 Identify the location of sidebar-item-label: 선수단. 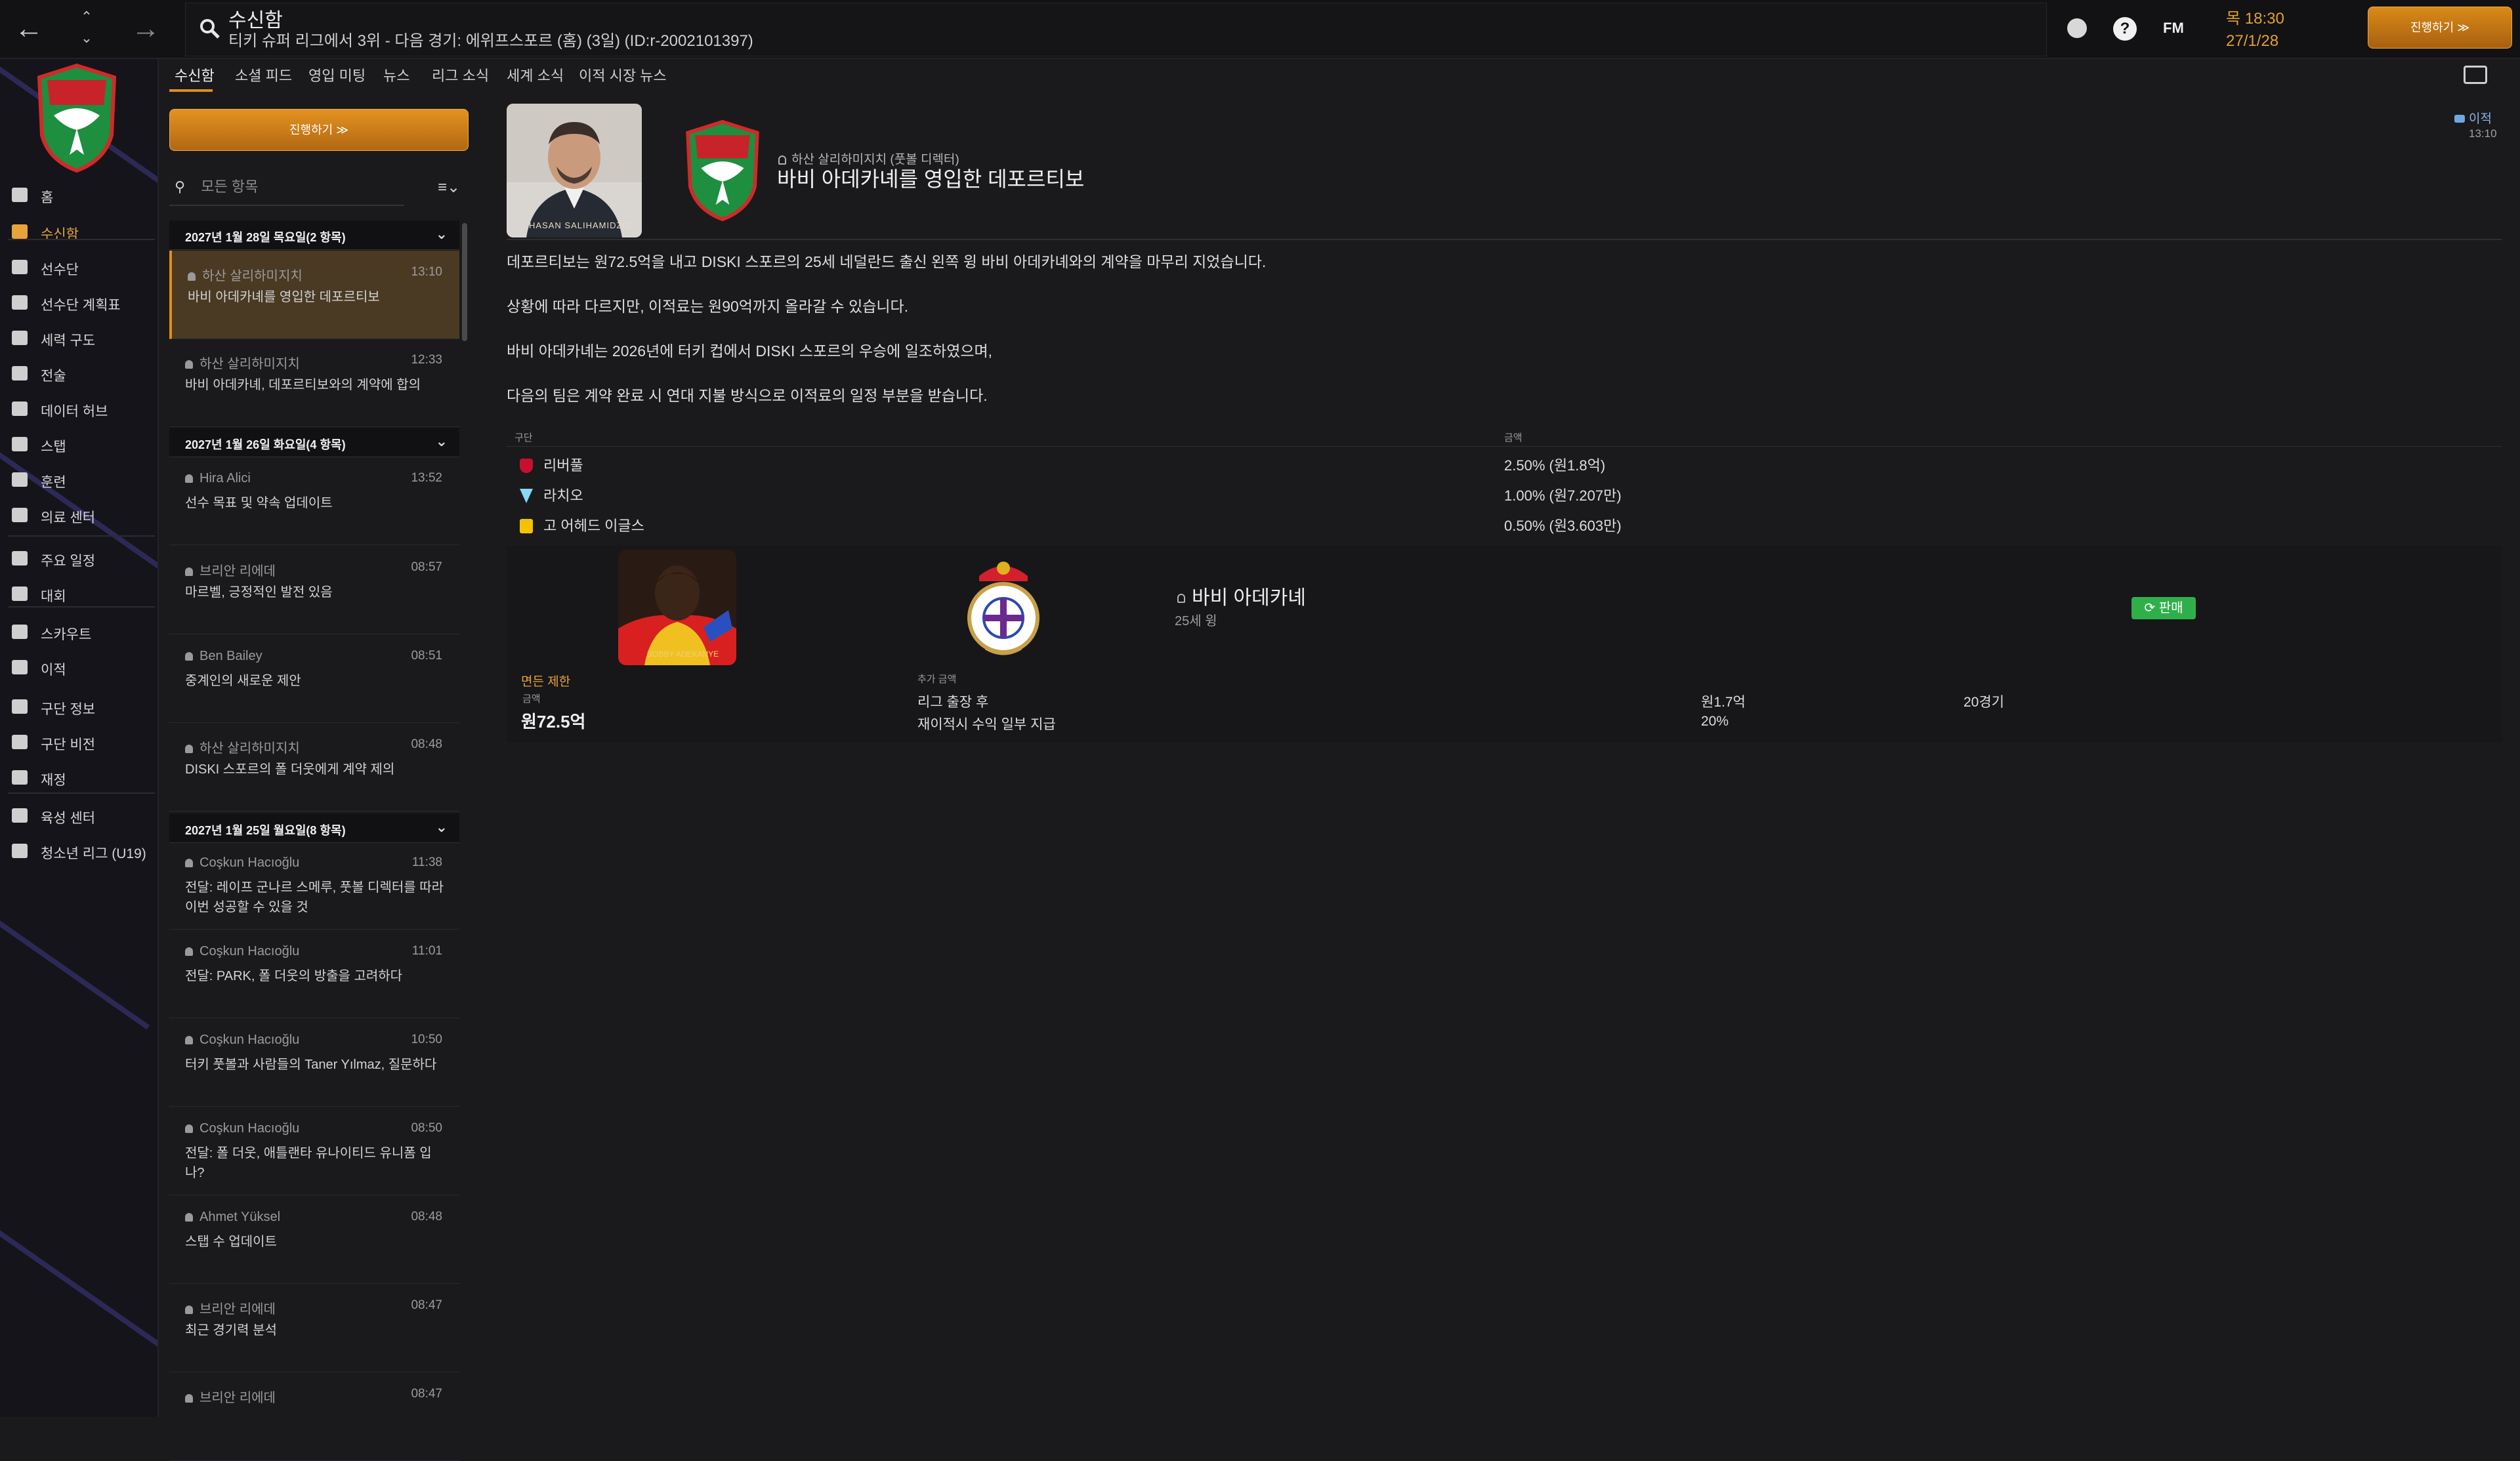
(60, 270).